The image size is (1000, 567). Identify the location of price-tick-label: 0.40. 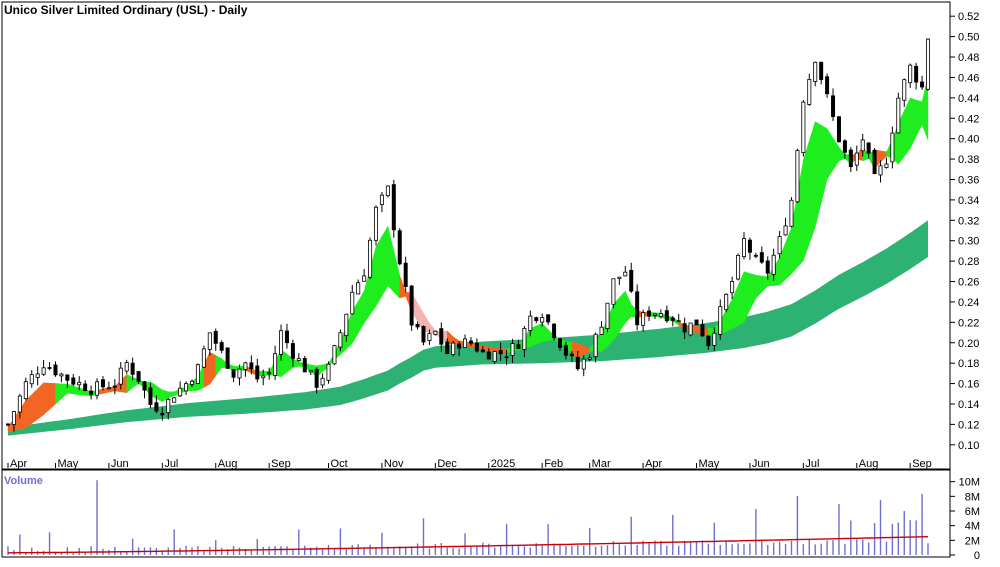
(968, 140).